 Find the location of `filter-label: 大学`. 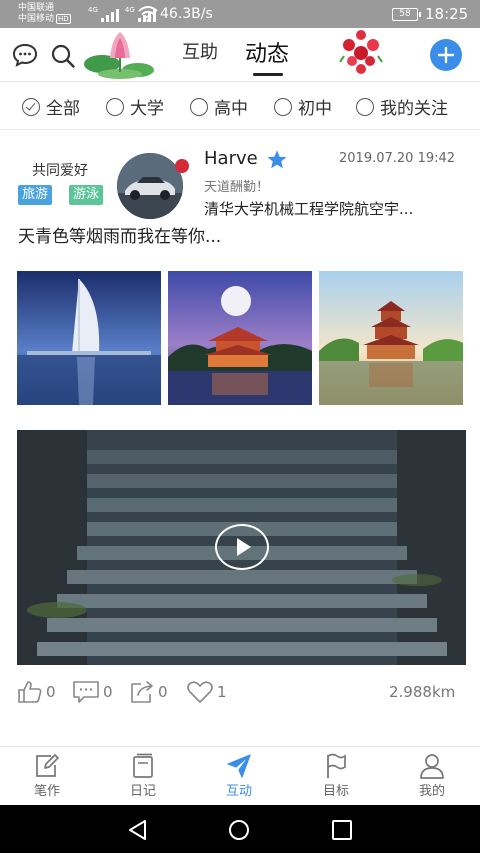

filter-label: 大学 is located at coordinates (147, 109).